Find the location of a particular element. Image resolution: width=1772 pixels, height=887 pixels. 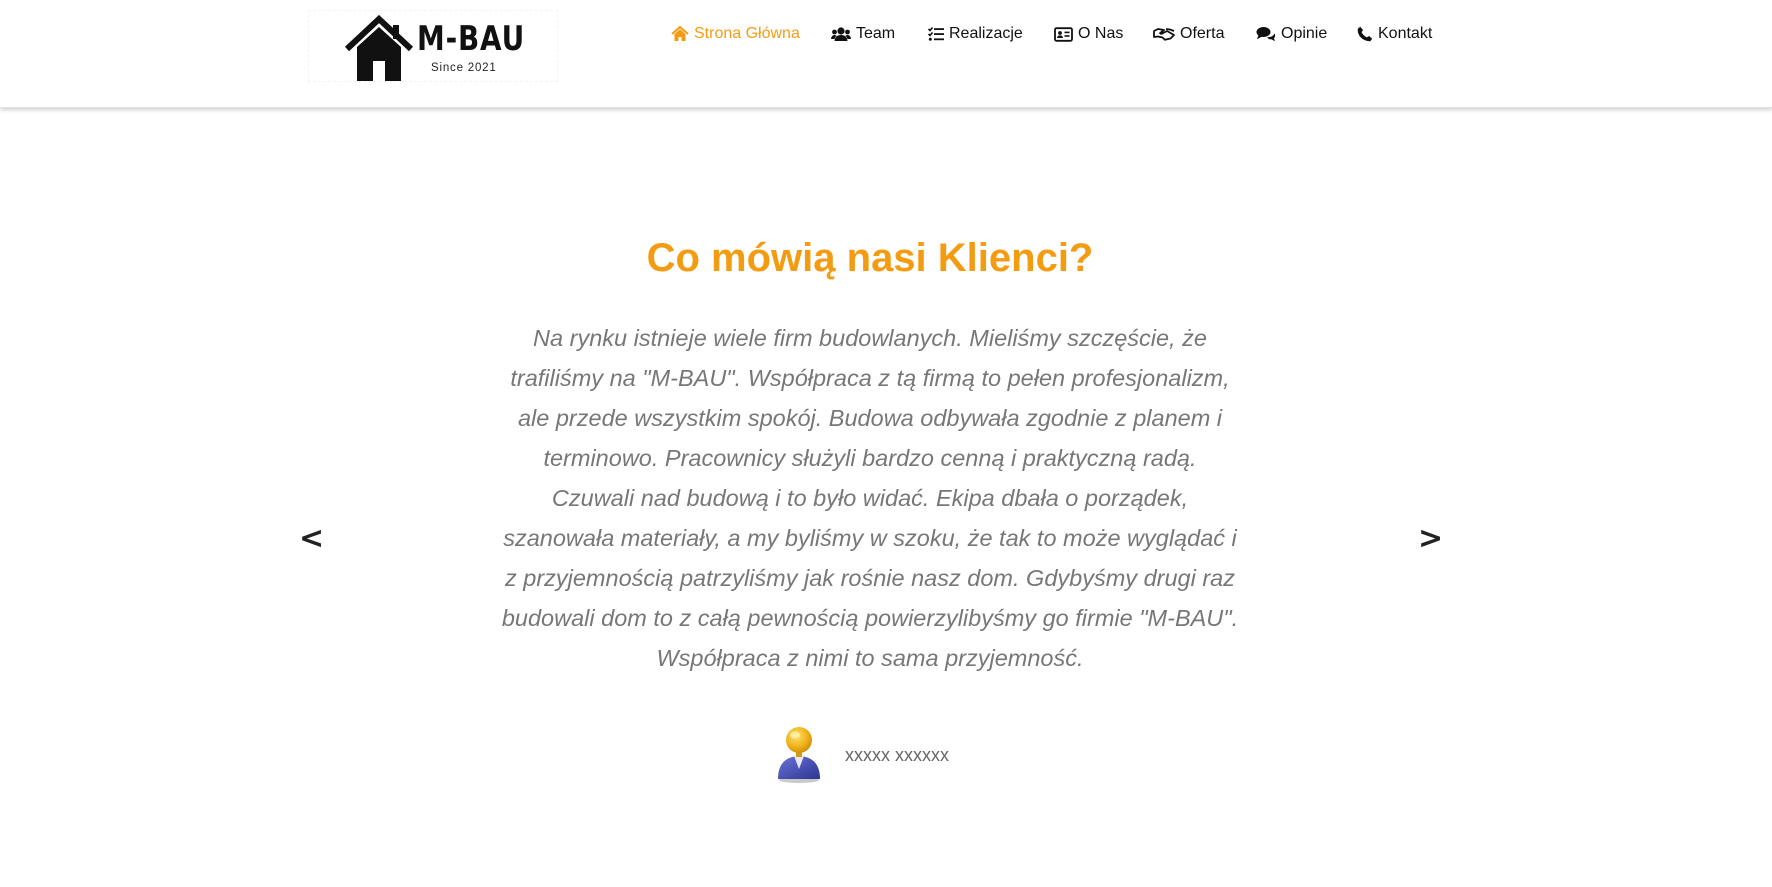

next-testimonial-button: > is located at coordinates (1430, 538).